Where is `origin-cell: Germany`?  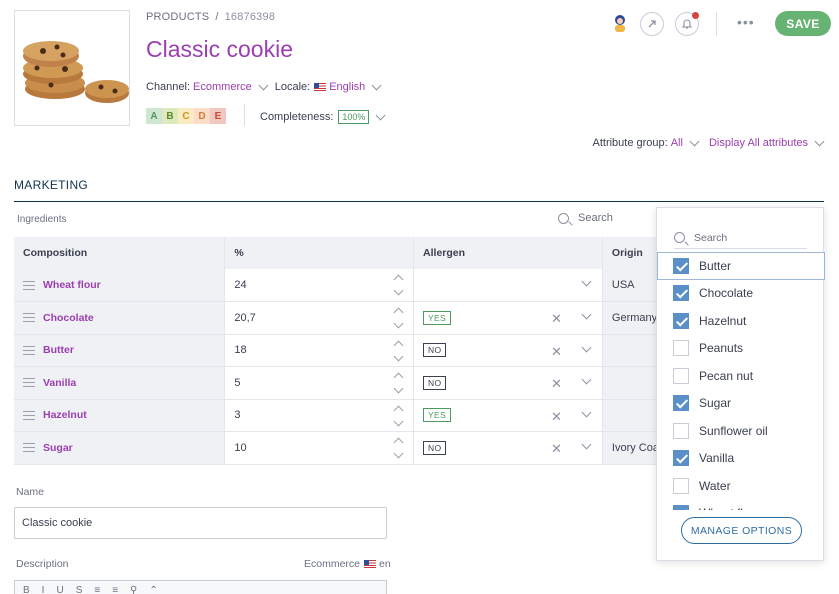
origin-cell: Germany is located at coordinates (631, 318).